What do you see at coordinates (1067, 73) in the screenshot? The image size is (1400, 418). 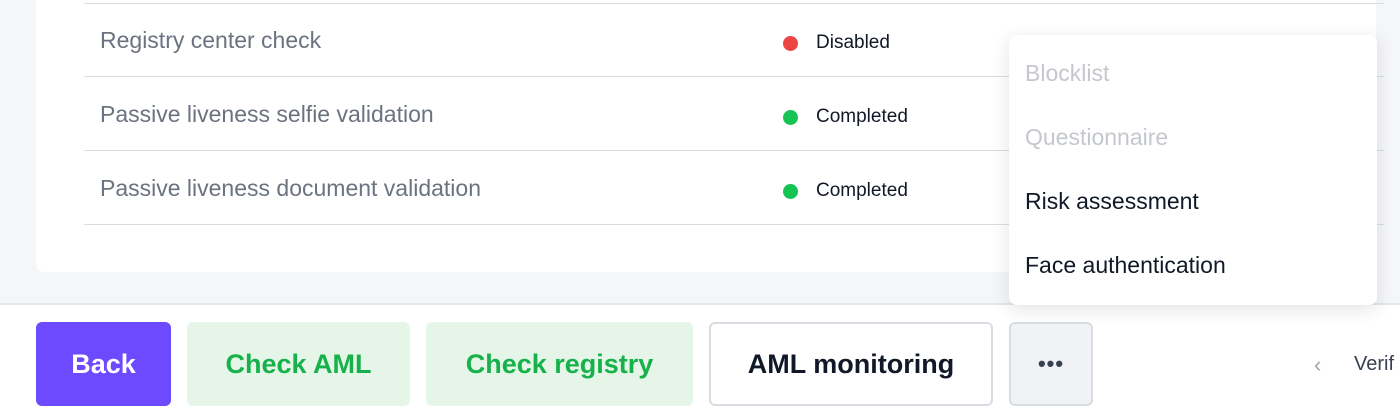 I see `menu-item-blocklist: Blocklist` at bounding box center [1067, 73].